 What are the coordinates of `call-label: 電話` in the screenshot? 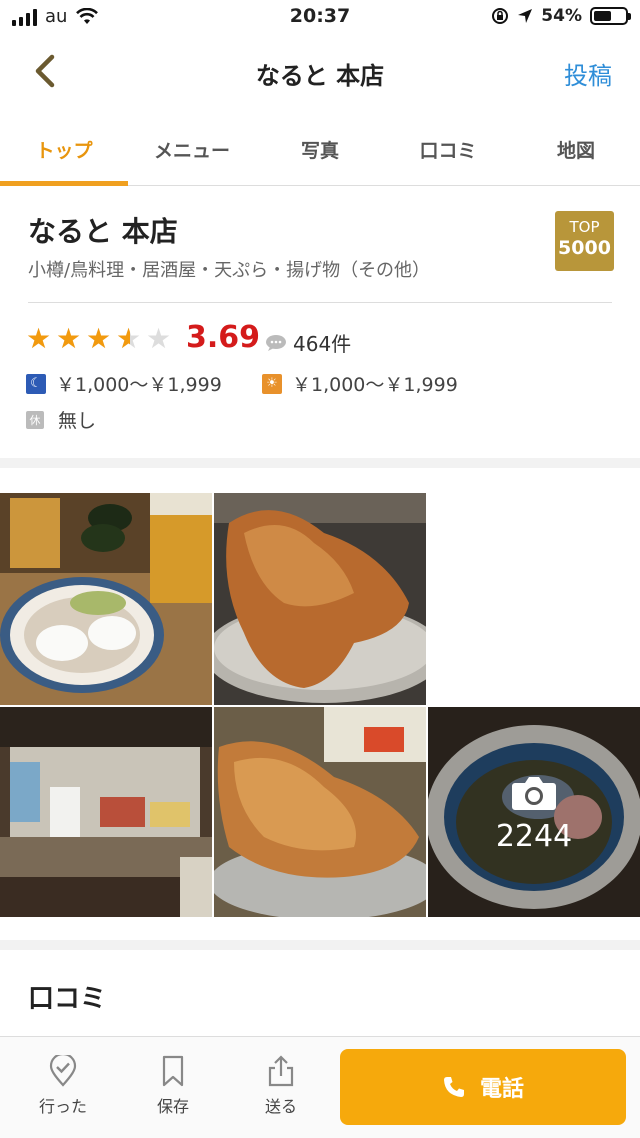 It's located at (501, 1089).